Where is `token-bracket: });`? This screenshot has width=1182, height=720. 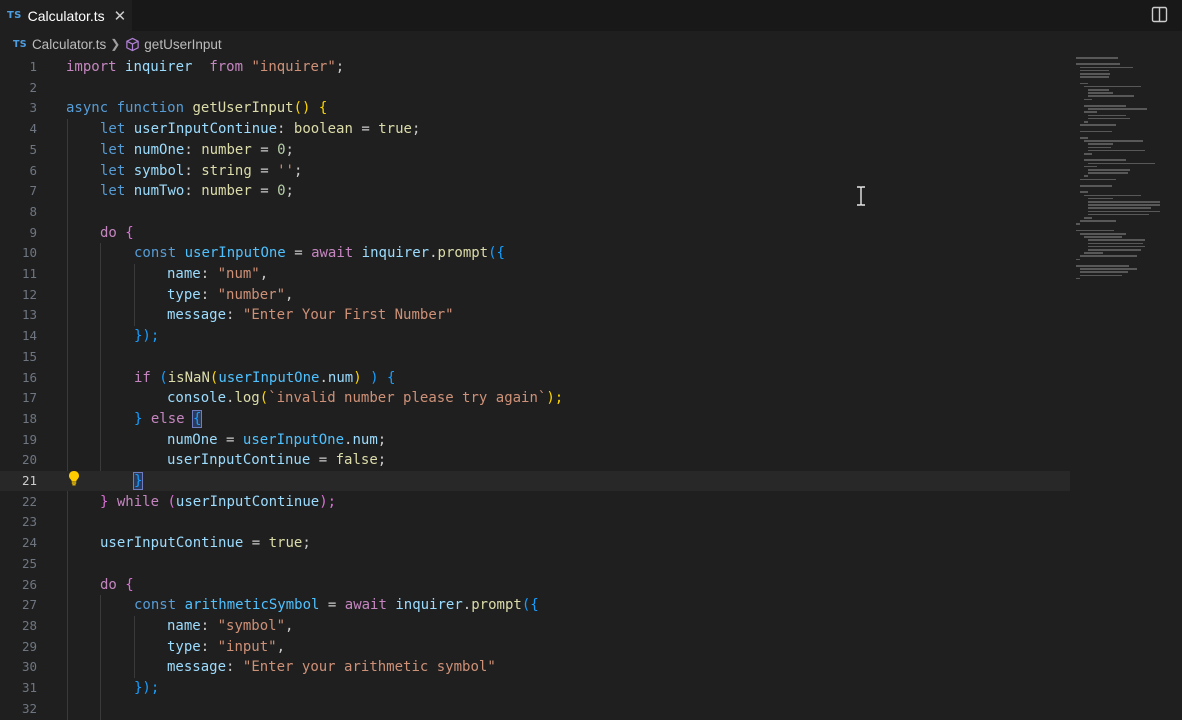
token-bracket: }); is located at coordinates (147, 336).